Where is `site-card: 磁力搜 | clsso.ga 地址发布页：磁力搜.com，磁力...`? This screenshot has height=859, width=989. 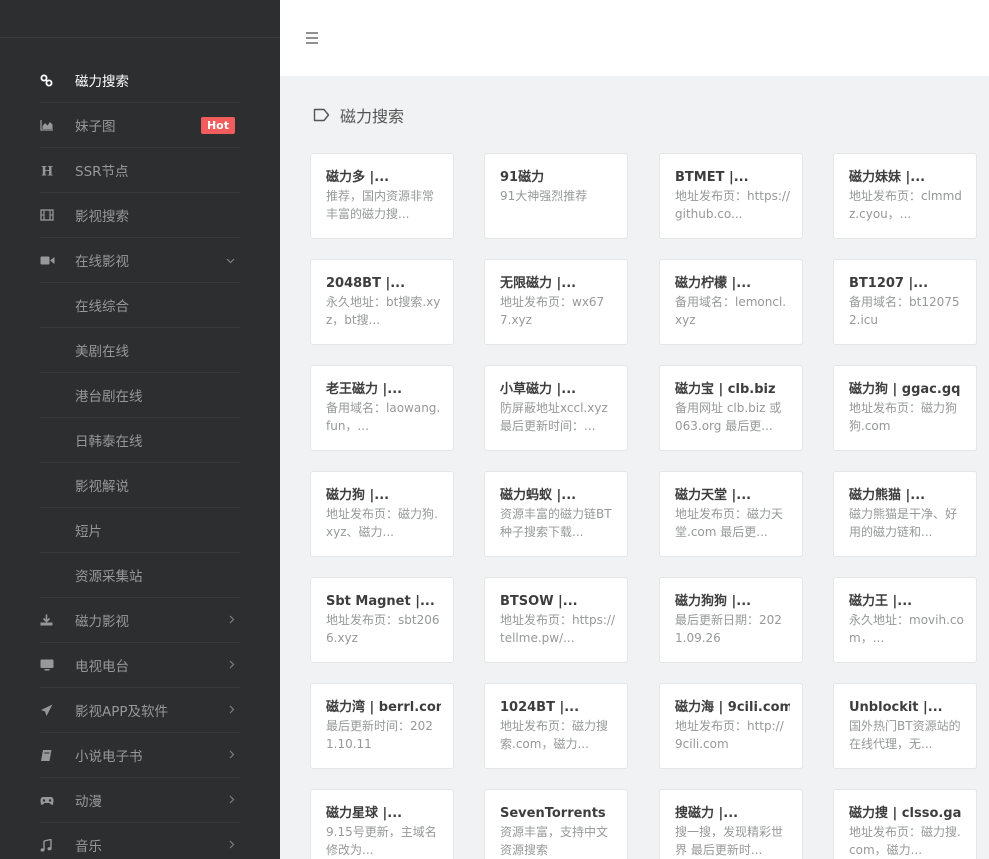 site-card: 磁力搜 | clsso.ga 地址发布页：磁力搜.com，磁力... is located at coordinates (905, 824).